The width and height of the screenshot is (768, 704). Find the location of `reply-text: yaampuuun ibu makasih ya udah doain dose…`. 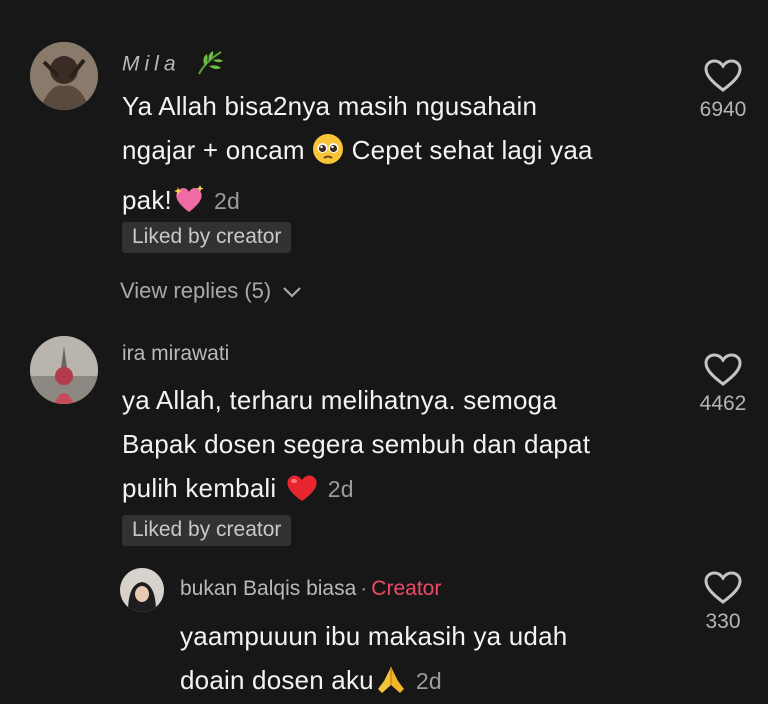

reply-text: yaampuuun ibu makasih ya udah doain dose… is located at coordinates (430, 659).